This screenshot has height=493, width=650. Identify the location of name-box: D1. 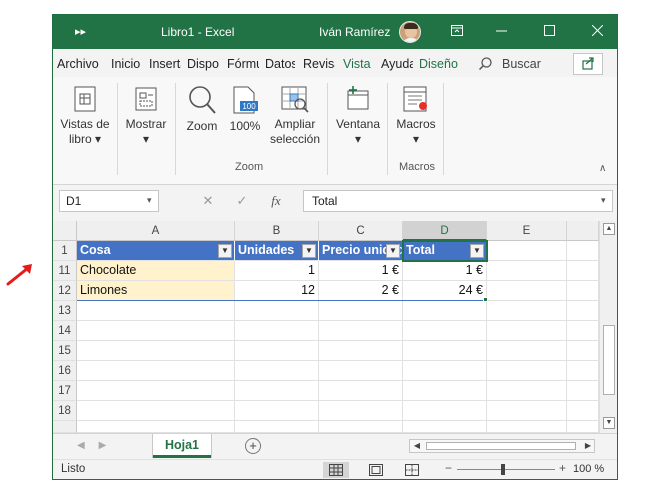
(109, 201).